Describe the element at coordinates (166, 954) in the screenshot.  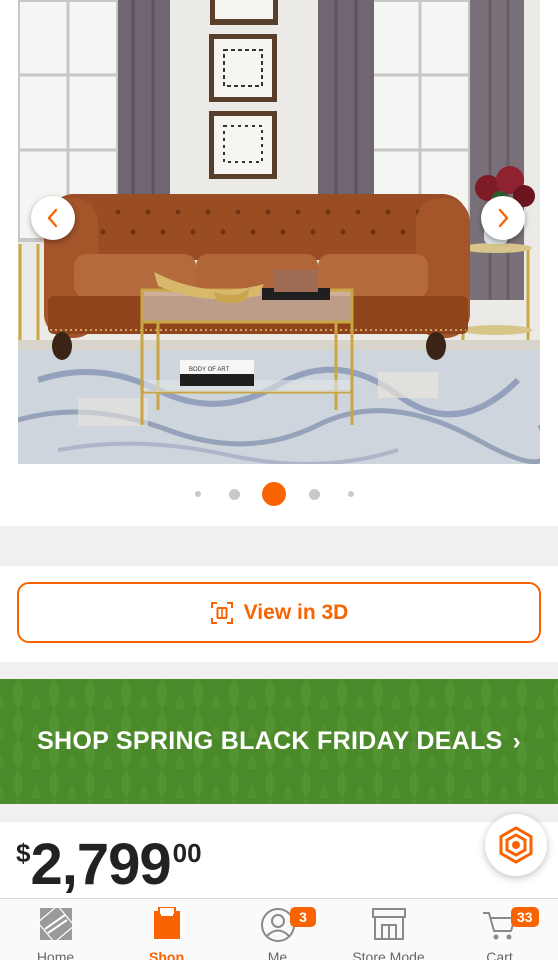
I see `tab-label: Shop` at that location.